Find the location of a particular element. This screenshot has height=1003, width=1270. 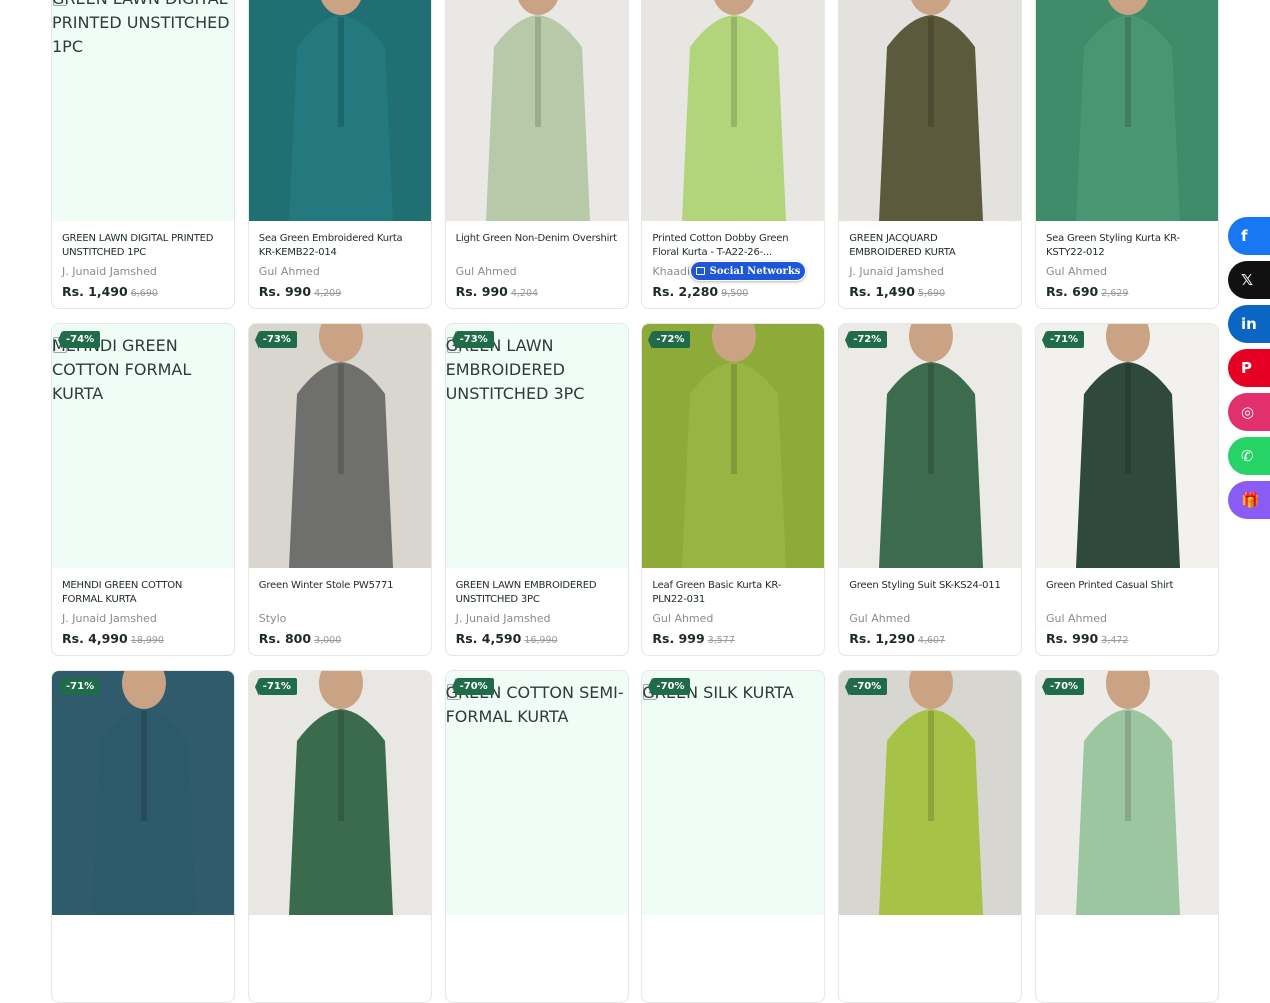

product-title: Sea Green Styling Kurta KR-KSTY22-012 is located at coordinates (1127, 246).